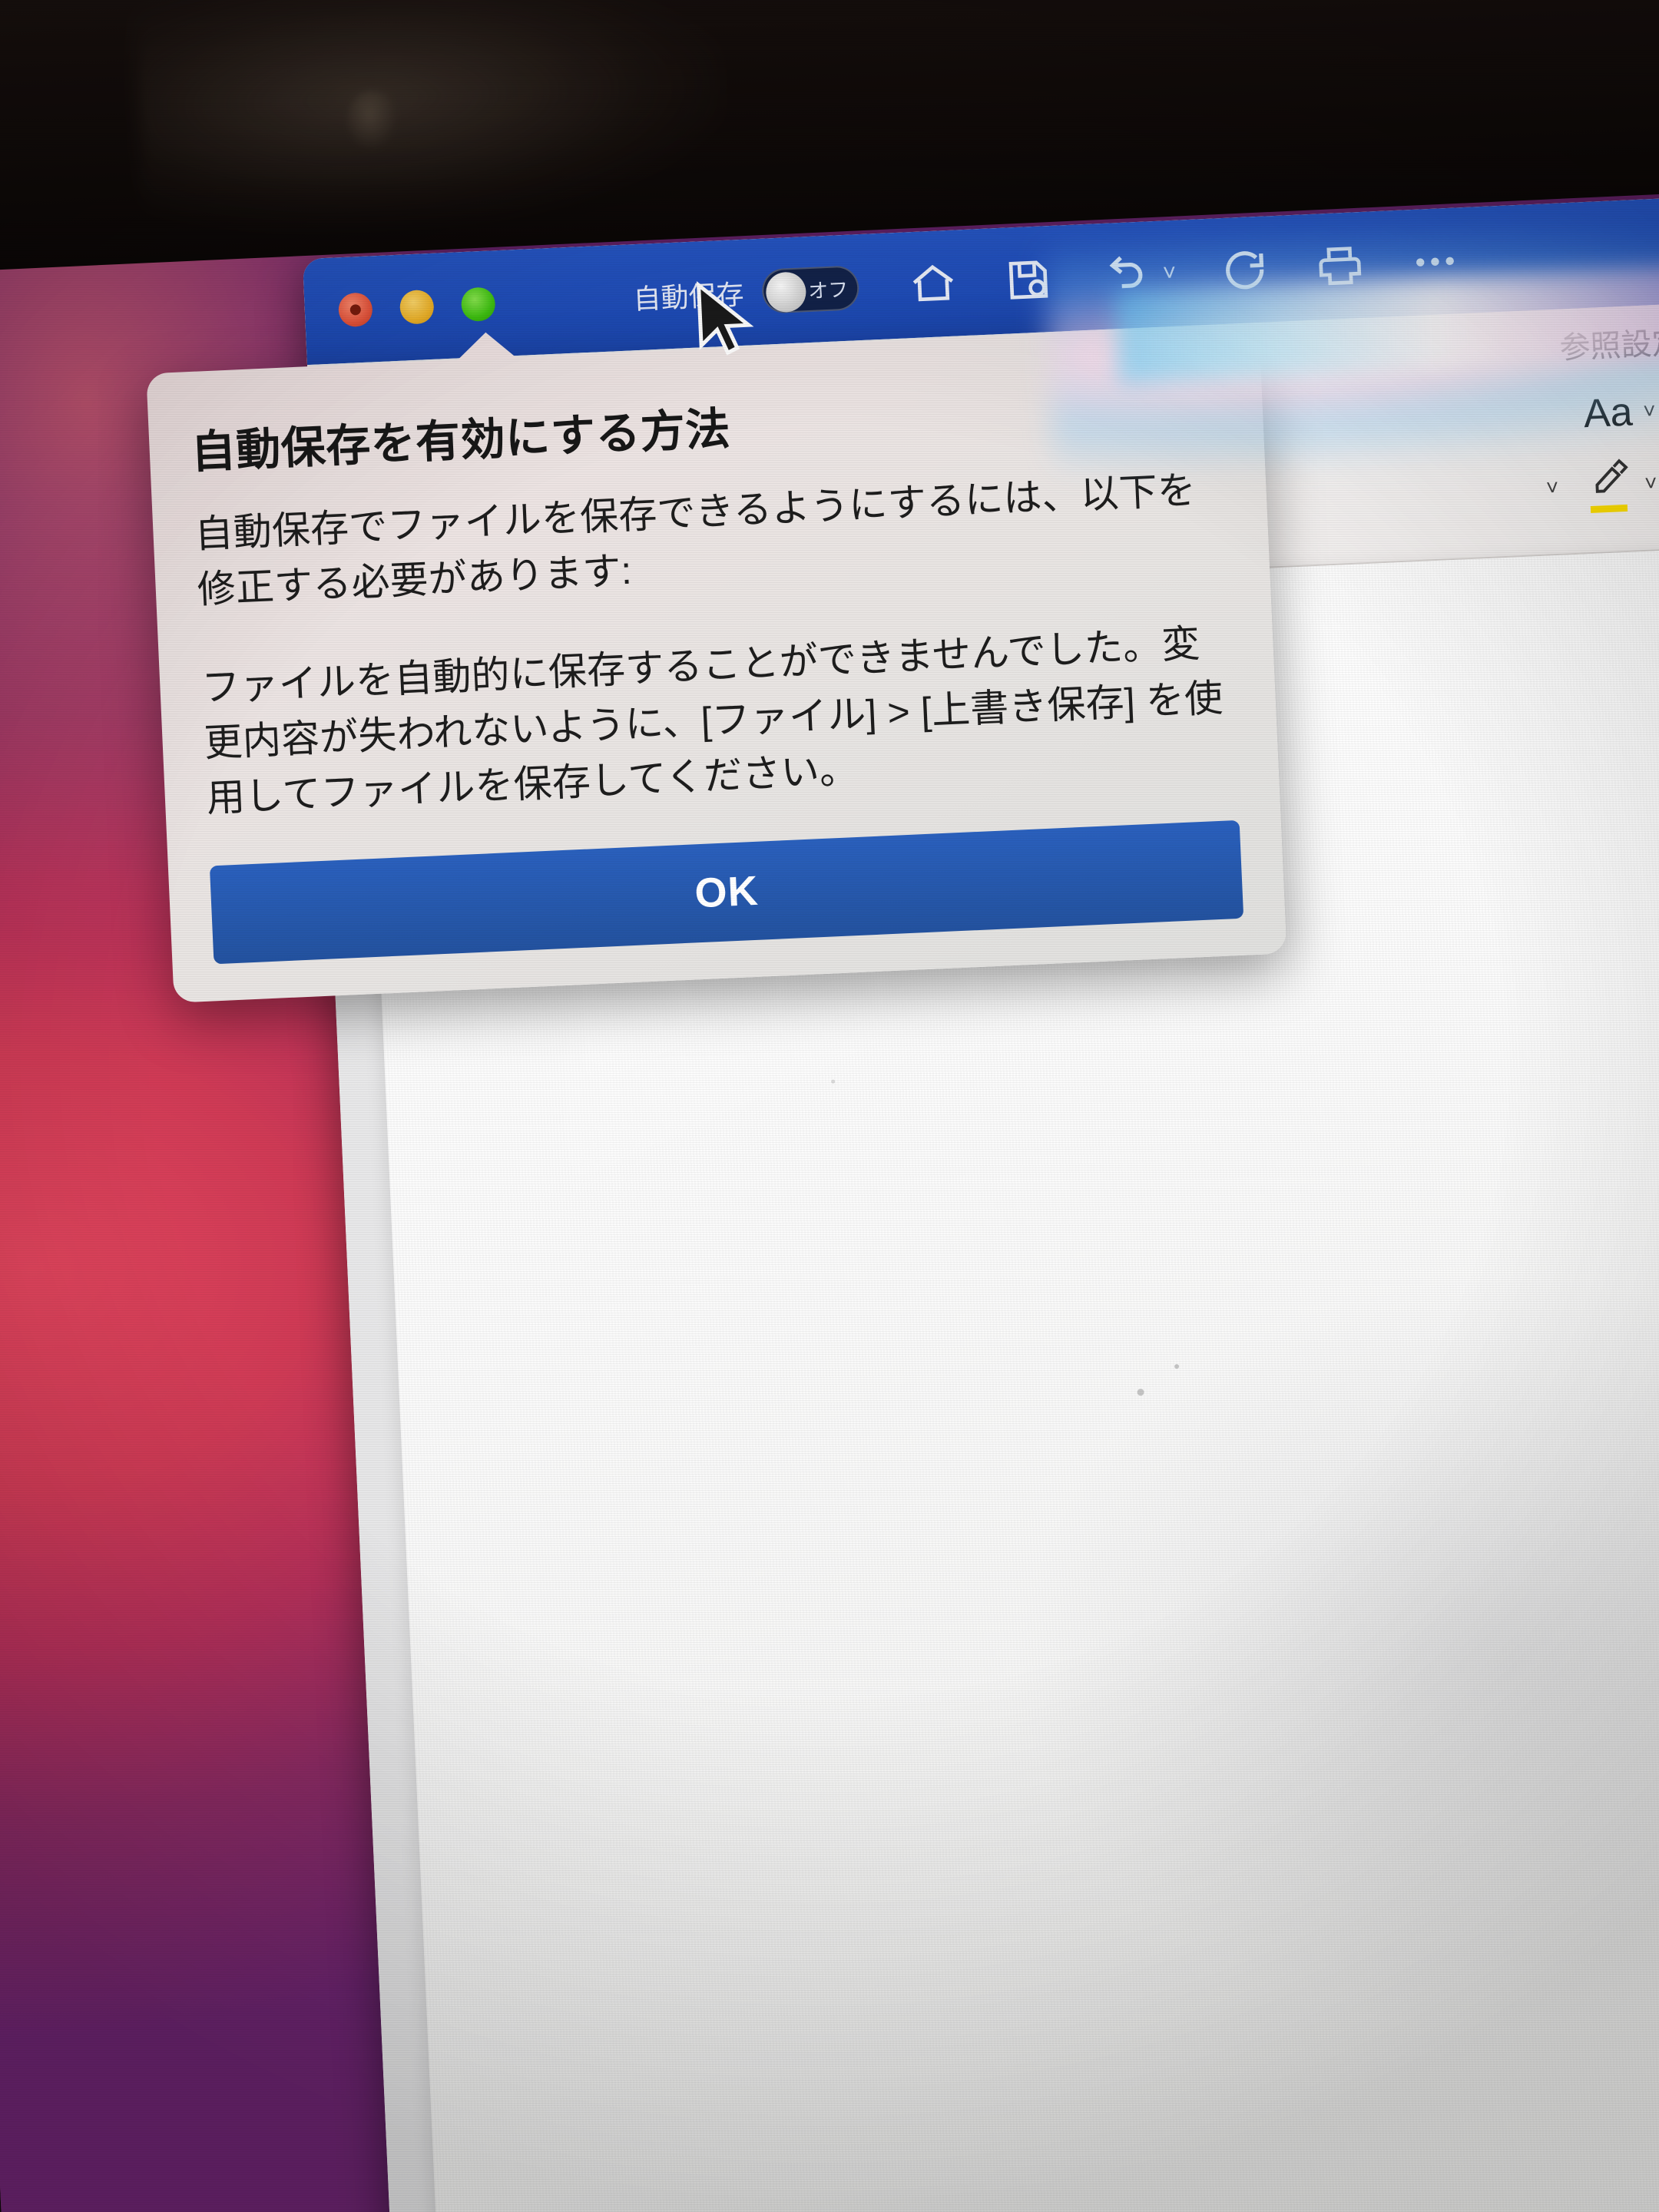 The image size is (1659, 2212). I want to click on highlight-color-bar, so click(1609, 509).